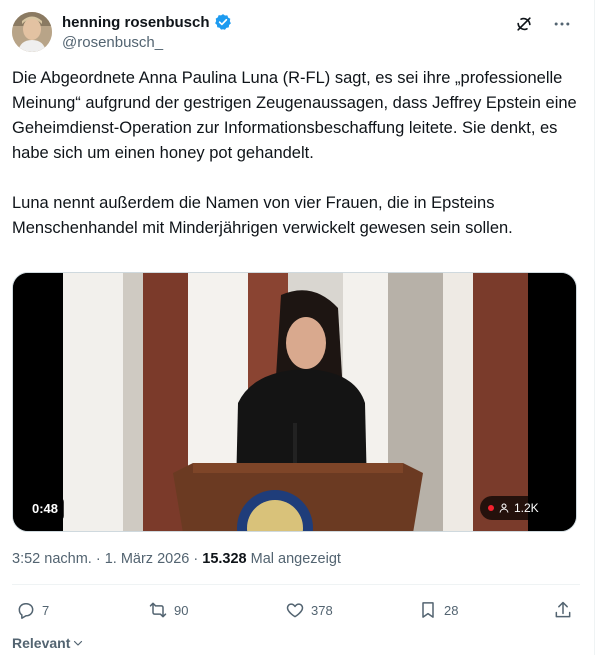  What do you see at coordinates (296, 584) in the screenshot?
I see `divider` at bounding box center [296, 584].